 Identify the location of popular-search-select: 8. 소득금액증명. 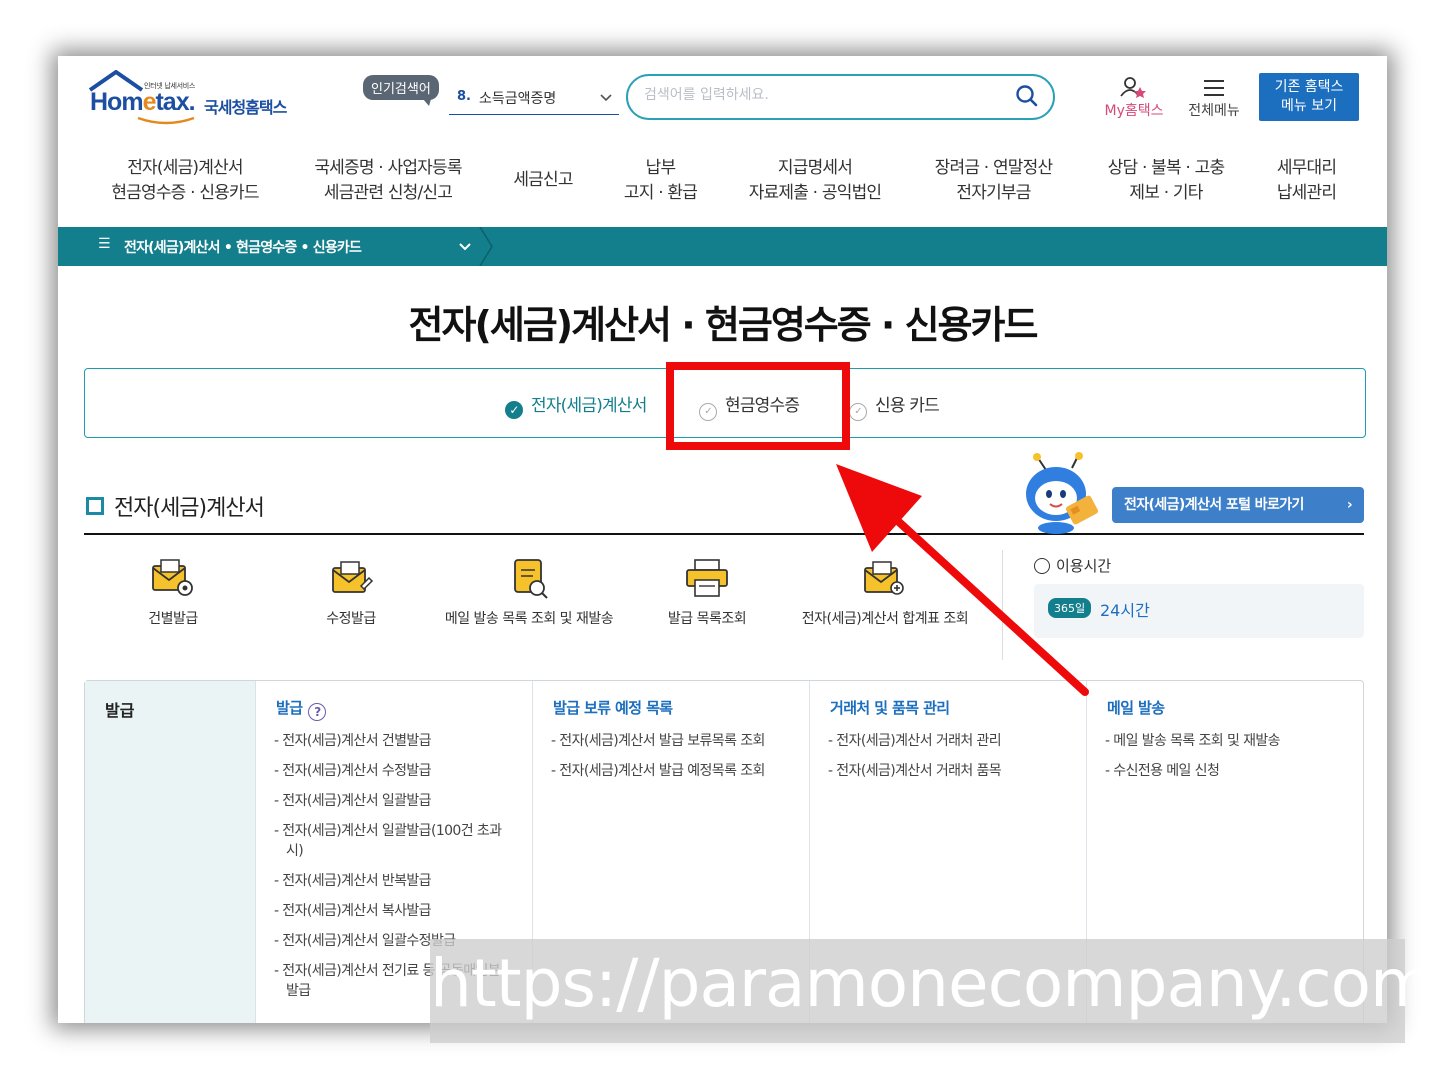
(534, 98).